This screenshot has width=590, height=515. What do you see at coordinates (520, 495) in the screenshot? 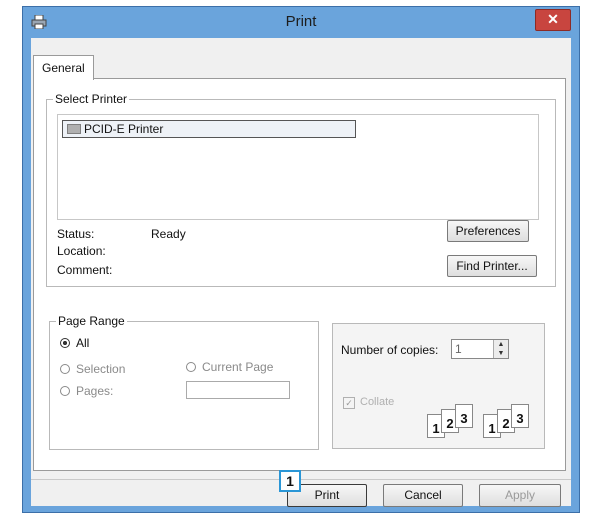
I see `apply-button: Apply` at bounding box center [520, 495].